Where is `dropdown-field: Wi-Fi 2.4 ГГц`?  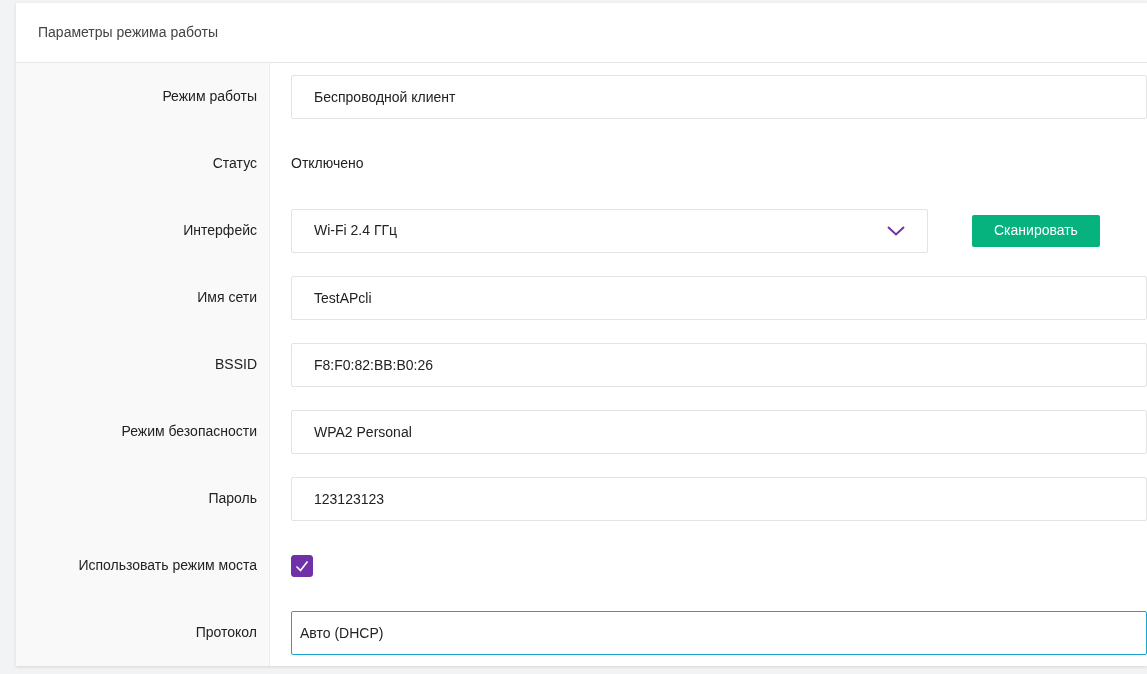 dropdown-field: Wi-Fi 2.4 ГГц is located at coordinates (609, 230).